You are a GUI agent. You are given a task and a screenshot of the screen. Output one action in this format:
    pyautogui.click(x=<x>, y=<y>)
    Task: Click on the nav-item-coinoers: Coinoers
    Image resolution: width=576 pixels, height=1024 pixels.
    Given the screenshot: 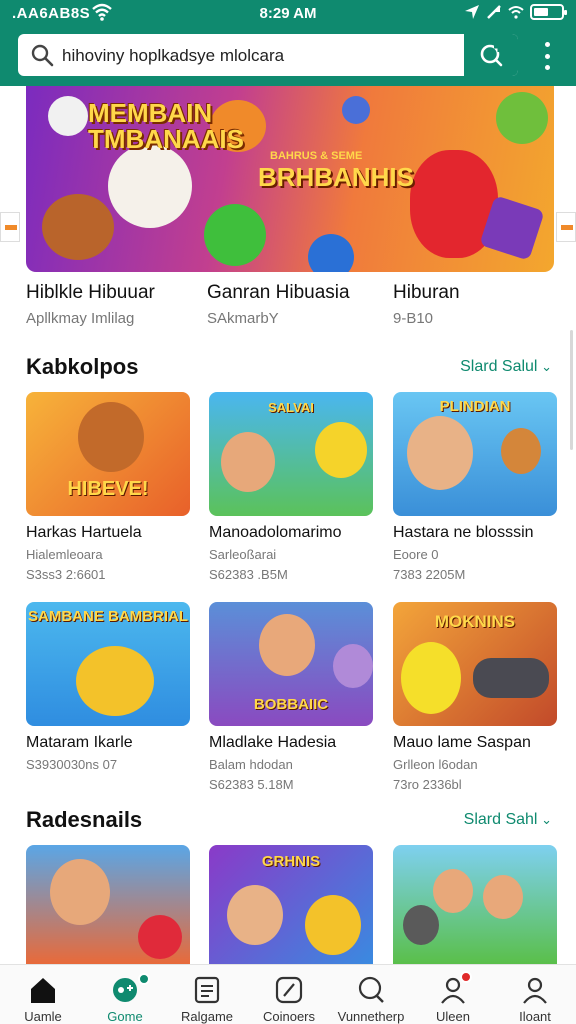 What is the action you would take?
    pyautogui.click(x=289, y=994)
    